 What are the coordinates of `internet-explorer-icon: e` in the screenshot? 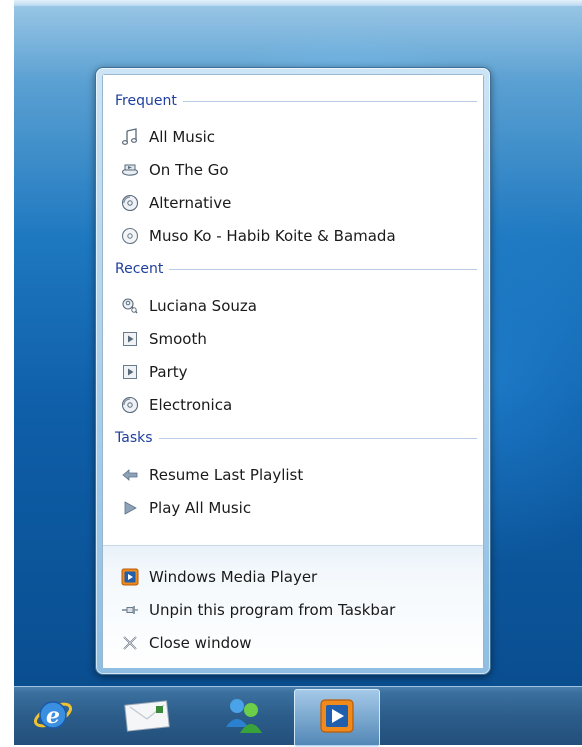 It's located at (53, 717).